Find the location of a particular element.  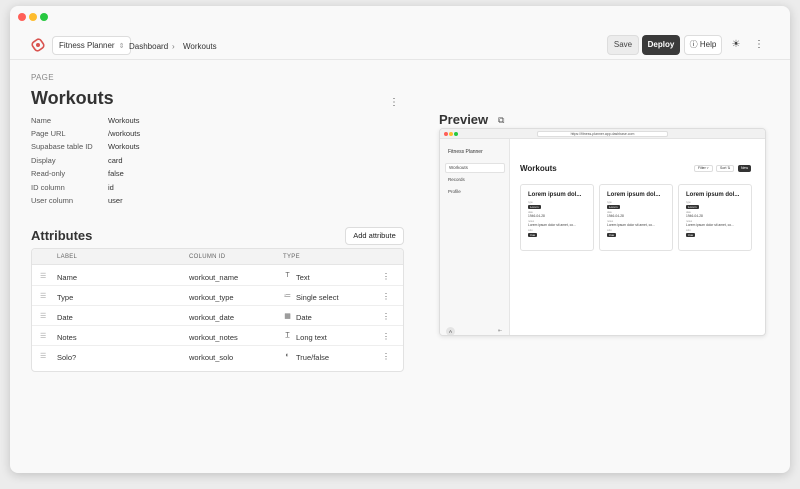

table-header: LABEL COLUMN ID TYPE is located at coordinates (217, 257).